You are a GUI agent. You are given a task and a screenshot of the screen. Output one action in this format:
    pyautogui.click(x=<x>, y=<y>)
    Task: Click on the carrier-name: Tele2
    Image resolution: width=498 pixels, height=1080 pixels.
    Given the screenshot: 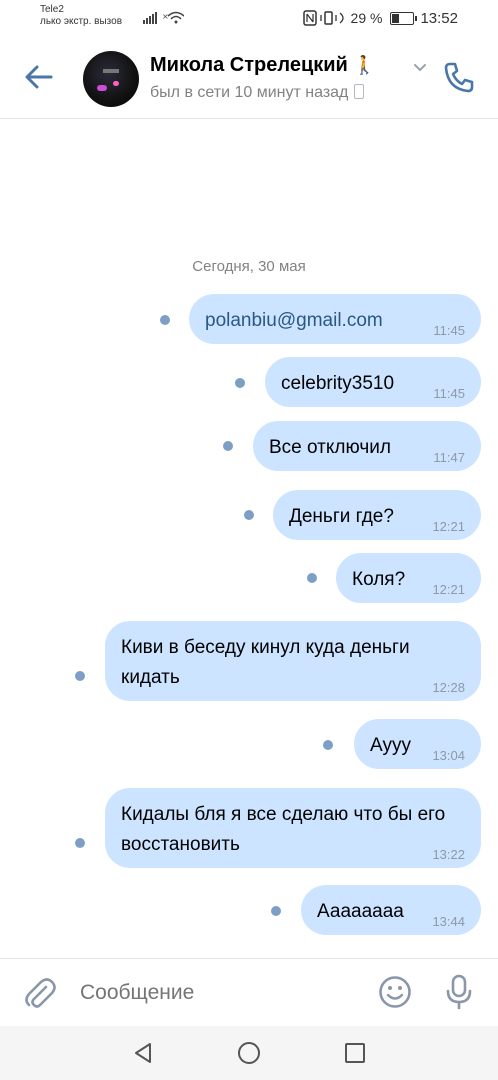 What is the action you would take?
    pyautogui.click(x=52, y=9)
    